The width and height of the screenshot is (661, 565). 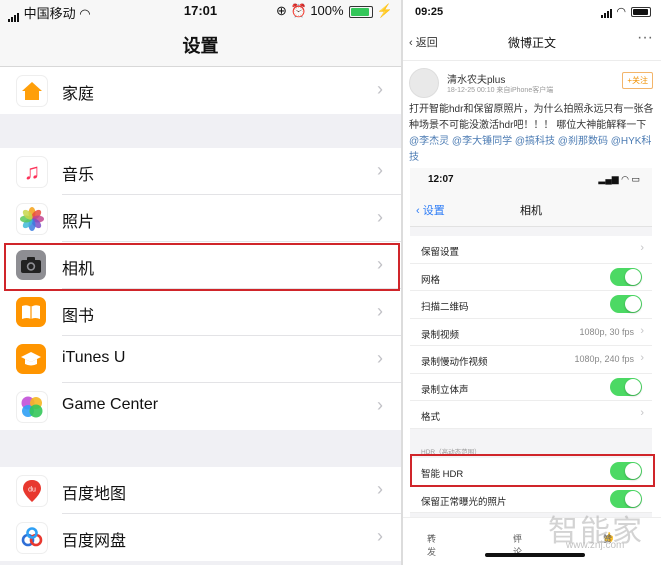 What do you see at coordinates (500, 90) in the screenshot?
I see `post-meta: 18-12-25 00:10 来自iPhone客户端` at bounding box center [500, 90].